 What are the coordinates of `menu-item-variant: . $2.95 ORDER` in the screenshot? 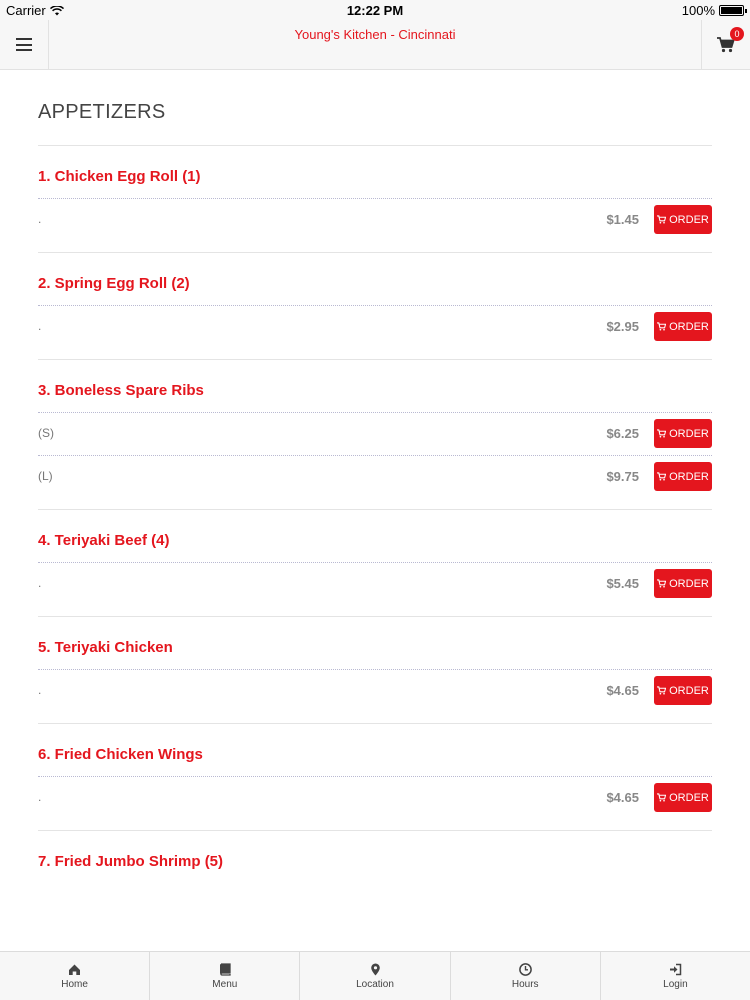 It's located at (375, 326).